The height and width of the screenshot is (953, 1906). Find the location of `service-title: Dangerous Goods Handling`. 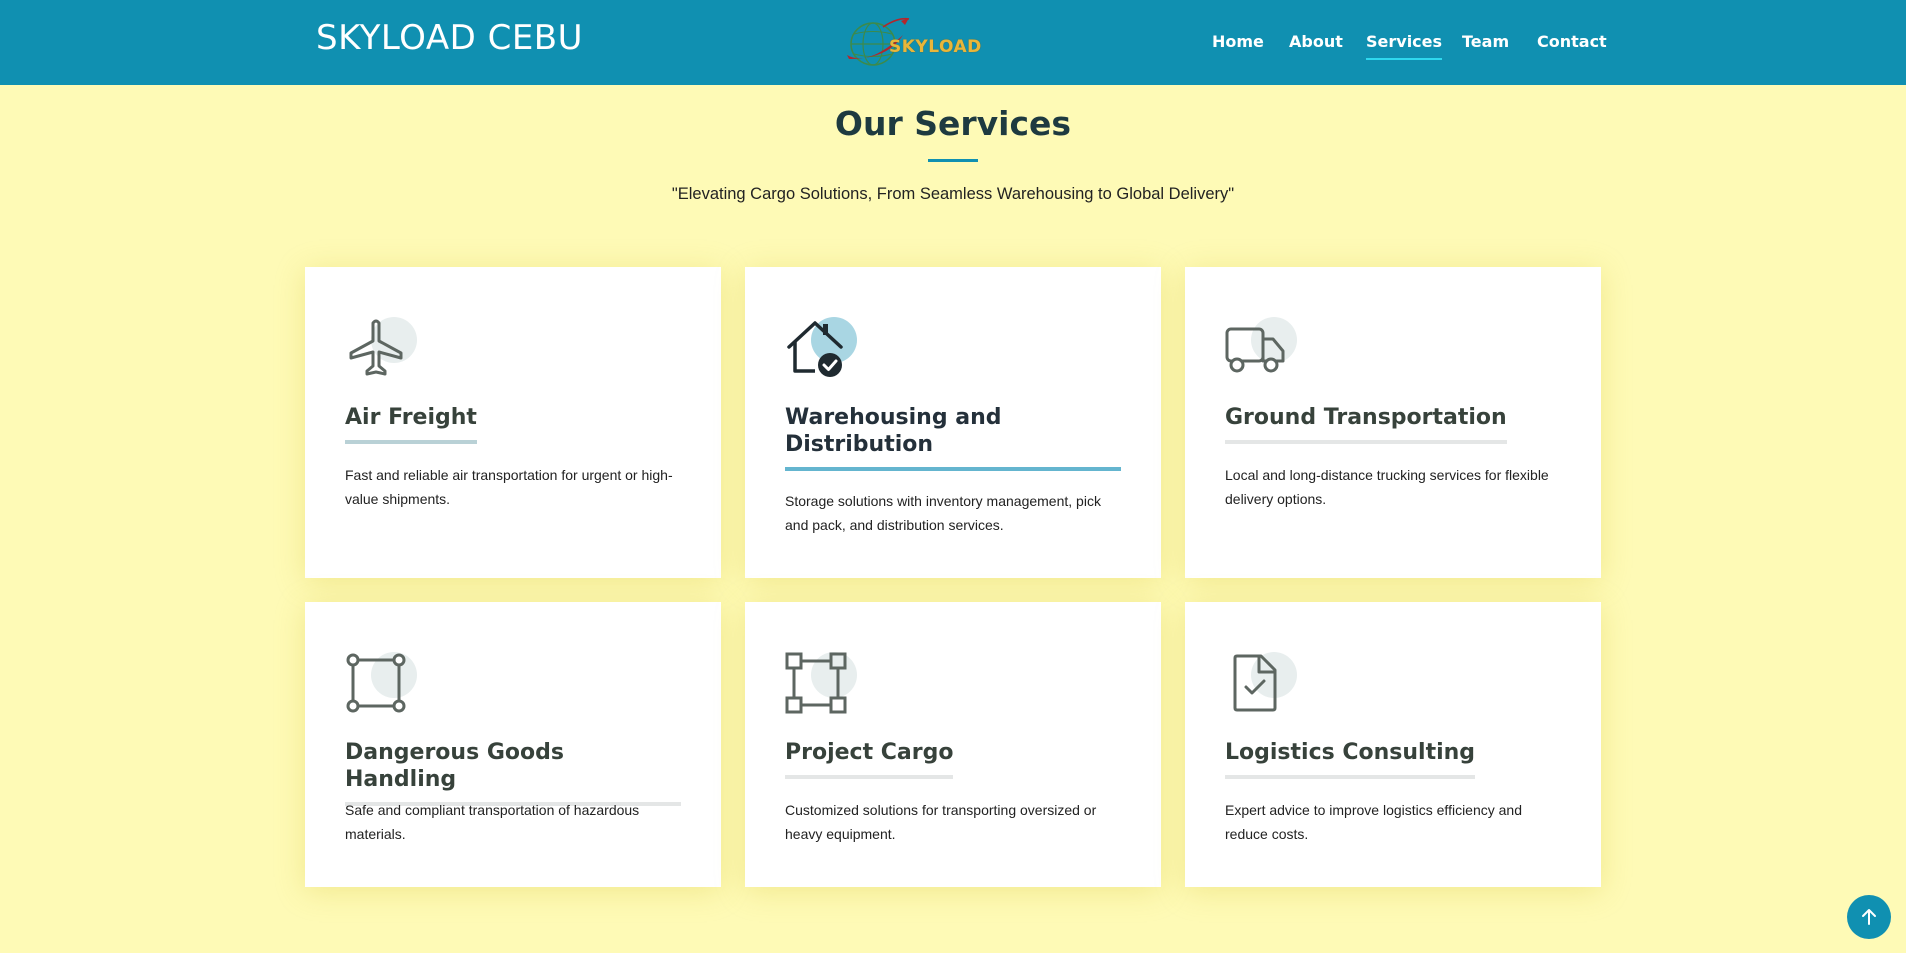

service-title: Dangerous Goods Handling is located at coordinates (513, 772).